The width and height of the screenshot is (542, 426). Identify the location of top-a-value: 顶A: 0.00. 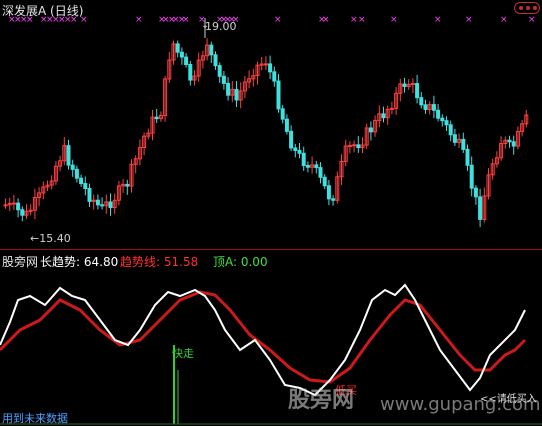
(240, 262).